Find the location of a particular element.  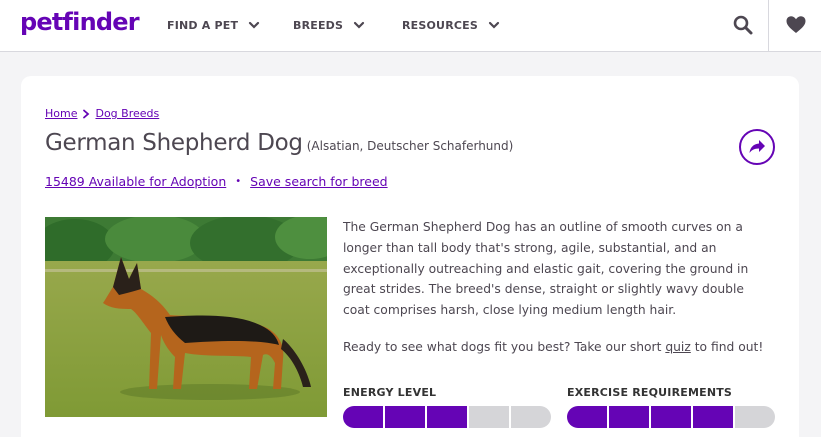

site-header: petfinder FIND A PET BREEDS RESOURCES is located at coordinates (410, 26).